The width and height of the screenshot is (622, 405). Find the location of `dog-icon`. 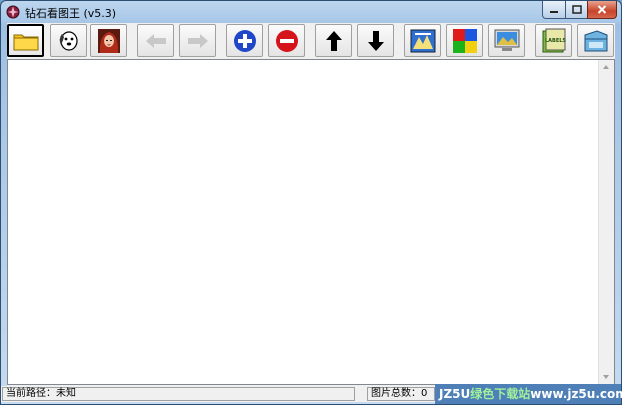

dog-icon is located at coordinates (68, 40).